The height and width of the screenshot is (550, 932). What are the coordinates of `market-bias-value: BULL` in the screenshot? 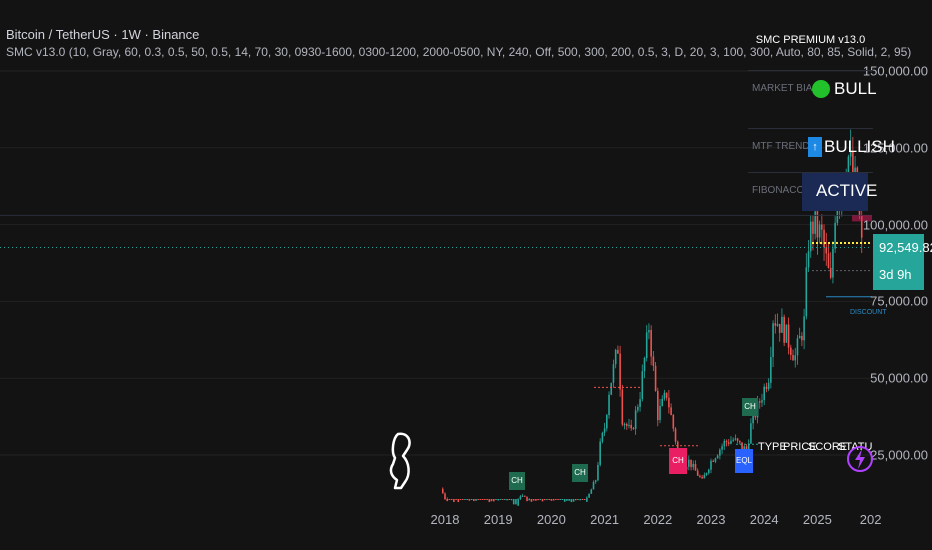 It's located at (855, 88).